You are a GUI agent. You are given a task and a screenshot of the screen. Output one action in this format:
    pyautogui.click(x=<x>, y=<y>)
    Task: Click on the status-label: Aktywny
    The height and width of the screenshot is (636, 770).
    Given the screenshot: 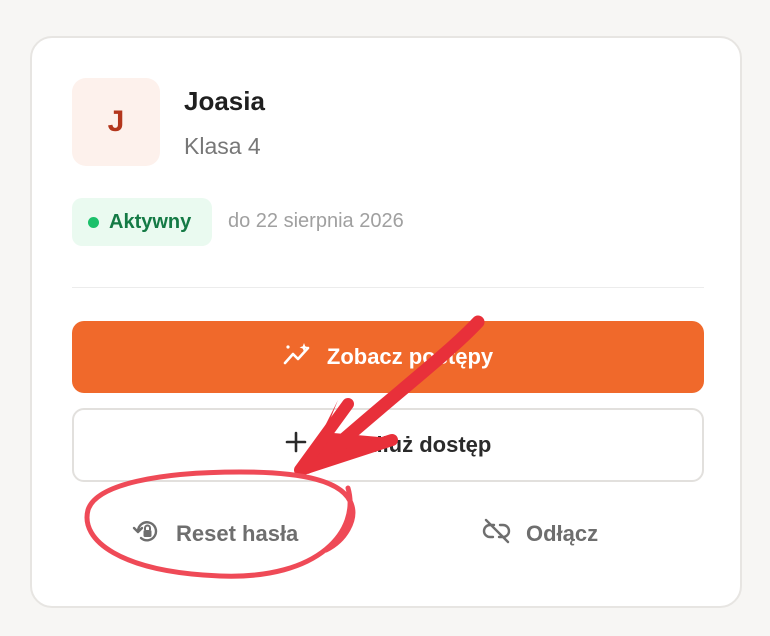 What is the action you would take?
    pyautogui.click(x=150, y=221)
    